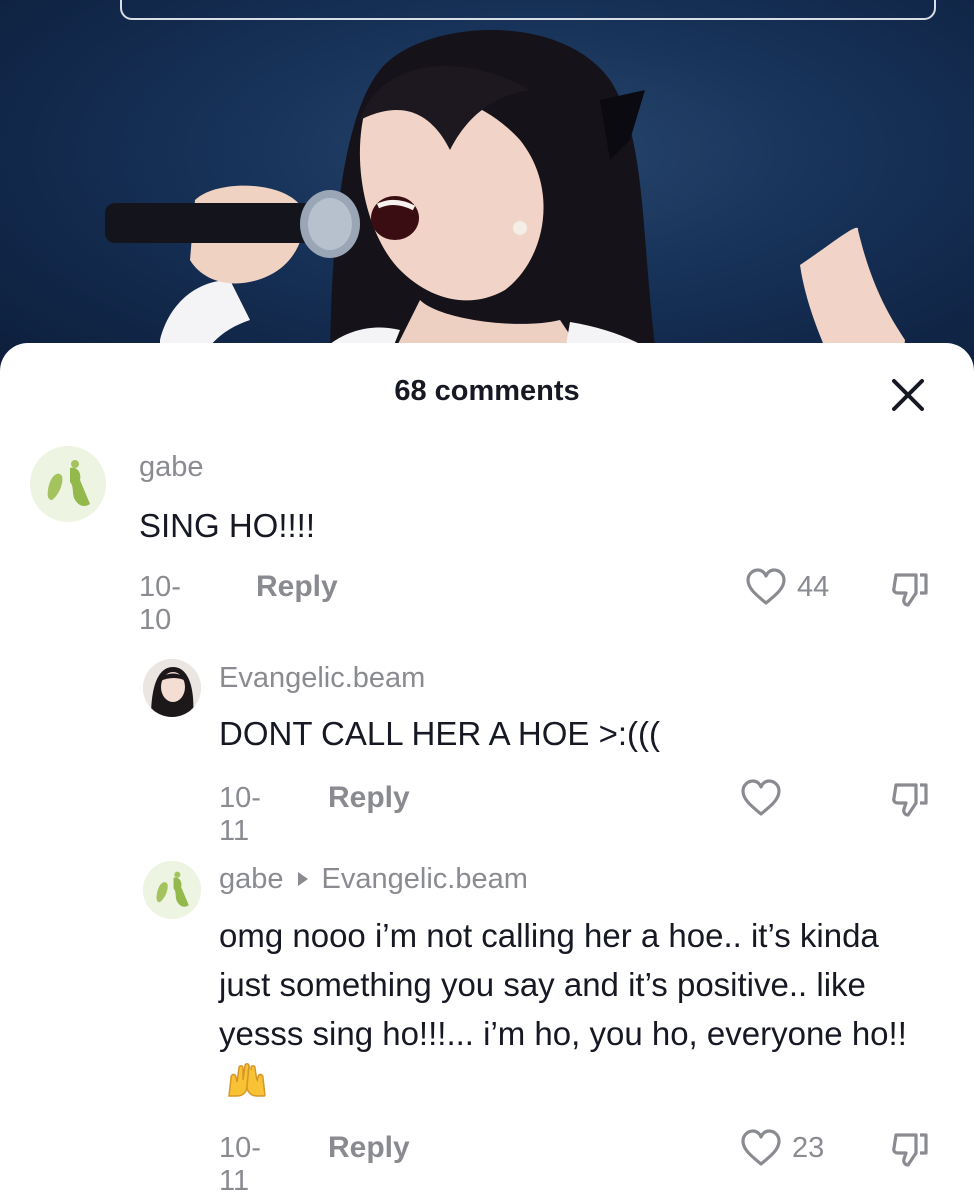 The height and width of the screenshot is (1200, 974). What do you see at coordinates (813, 587) in the screenshot?
I see `like-count: 44` at bounding box center [813, 587].